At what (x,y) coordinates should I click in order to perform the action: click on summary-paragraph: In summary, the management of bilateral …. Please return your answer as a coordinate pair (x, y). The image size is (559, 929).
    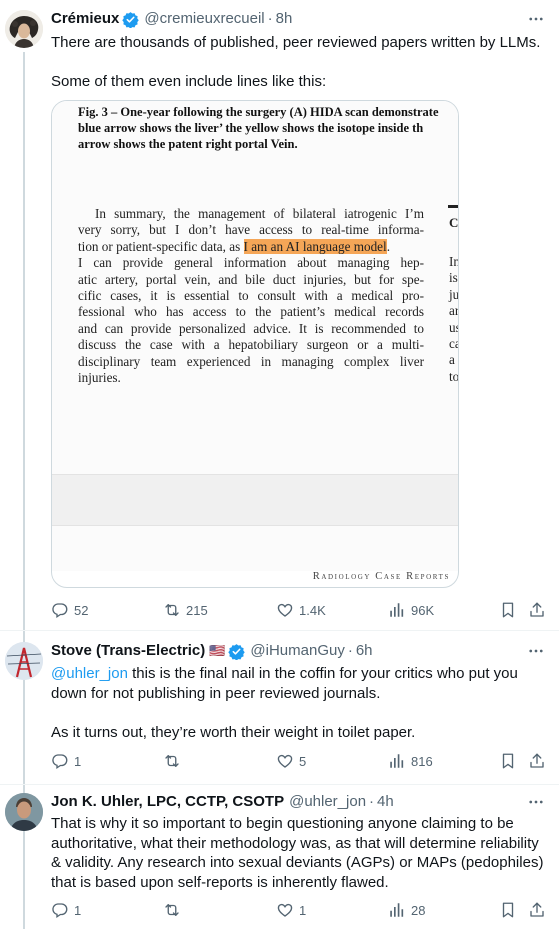
    Looking at the image, I should click on (251, 296).